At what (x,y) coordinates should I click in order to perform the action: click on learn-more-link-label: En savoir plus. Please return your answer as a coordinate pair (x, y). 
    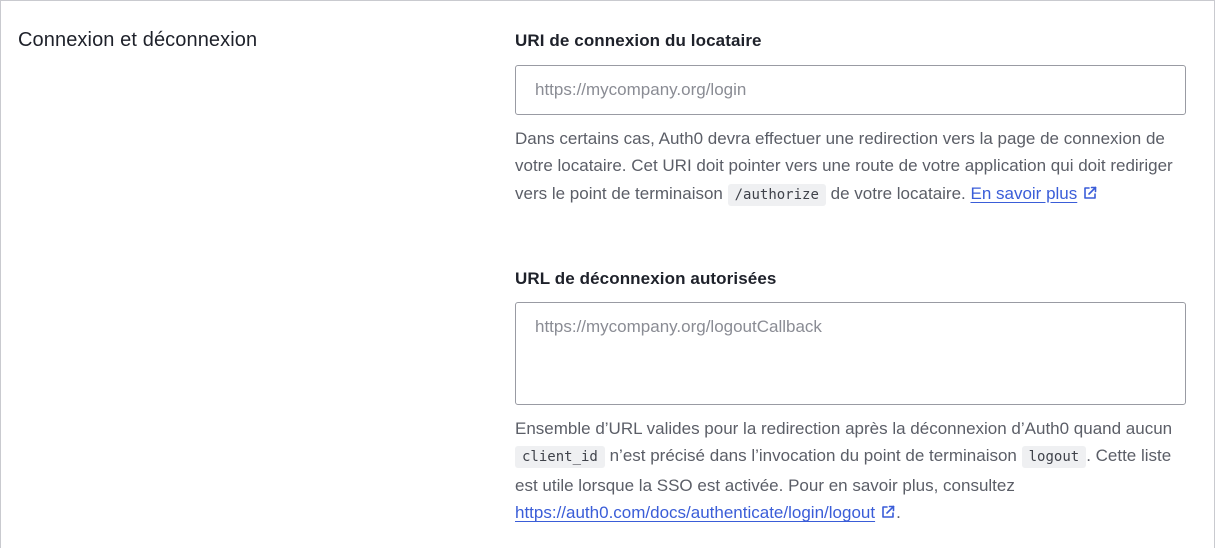
    Looking at the image, I should click on (1024, 193).